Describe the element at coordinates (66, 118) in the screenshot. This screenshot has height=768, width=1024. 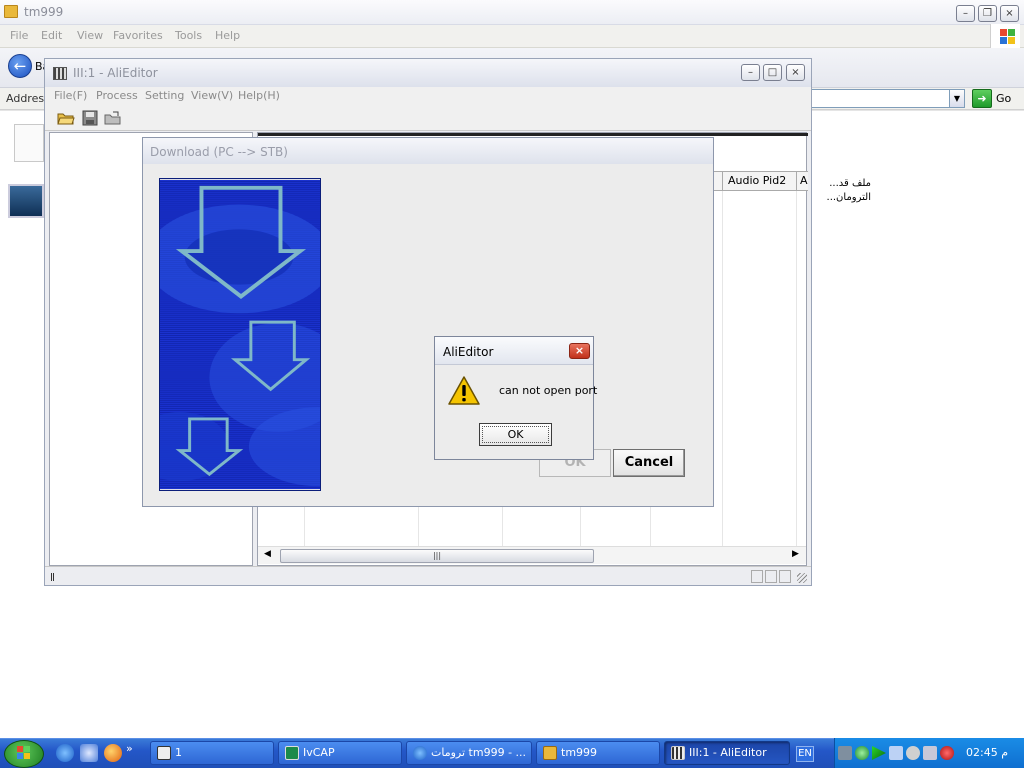
I see `open-folder-icon` at that location.